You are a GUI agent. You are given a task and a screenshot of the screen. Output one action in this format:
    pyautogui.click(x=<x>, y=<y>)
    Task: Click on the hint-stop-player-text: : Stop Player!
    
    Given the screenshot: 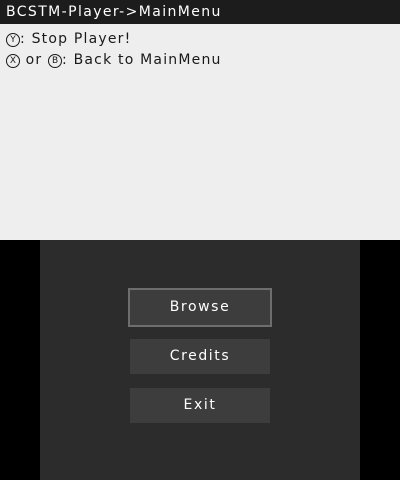 What is the action you would take?
    pyautogui.click(x=76, y=39)
    